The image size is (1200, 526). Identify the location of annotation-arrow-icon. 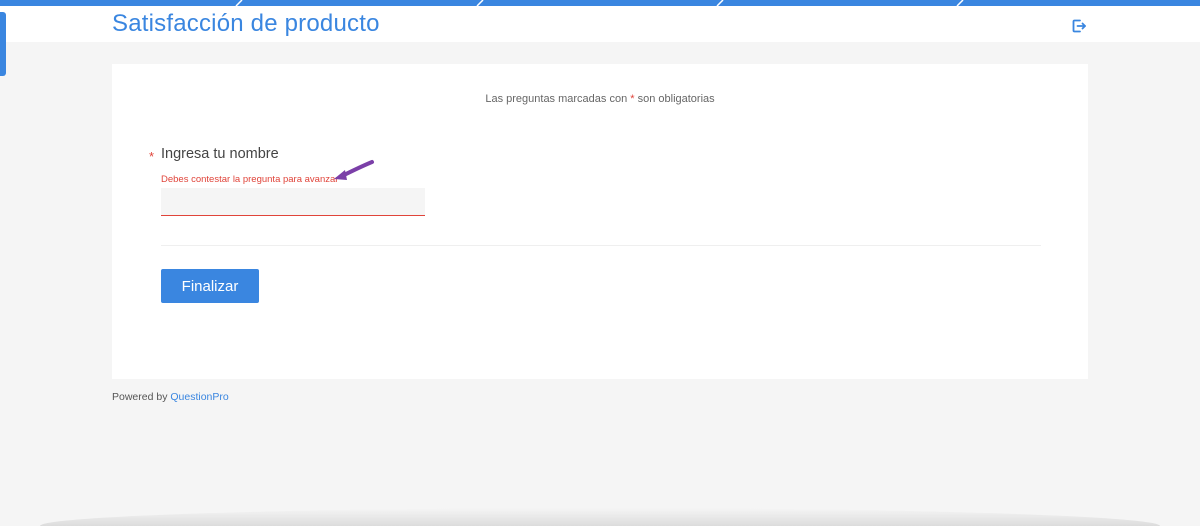
(354, 171).